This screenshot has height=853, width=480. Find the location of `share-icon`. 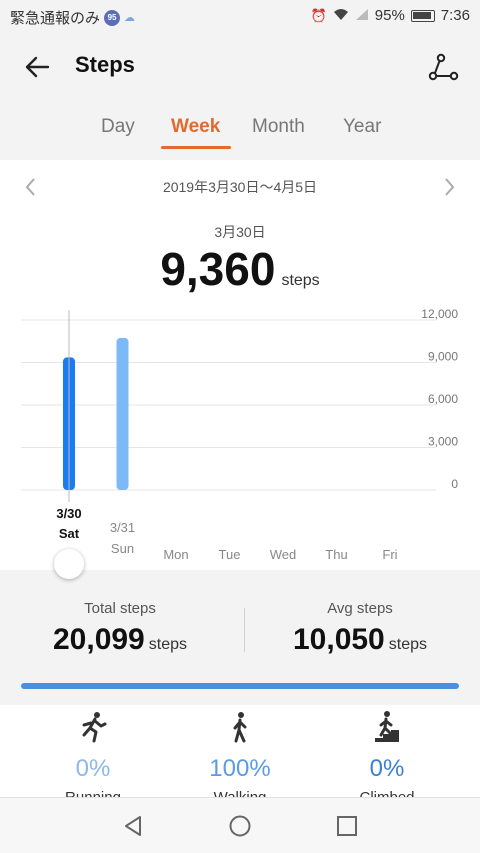

share-icon is located at coordinates (443, 67).